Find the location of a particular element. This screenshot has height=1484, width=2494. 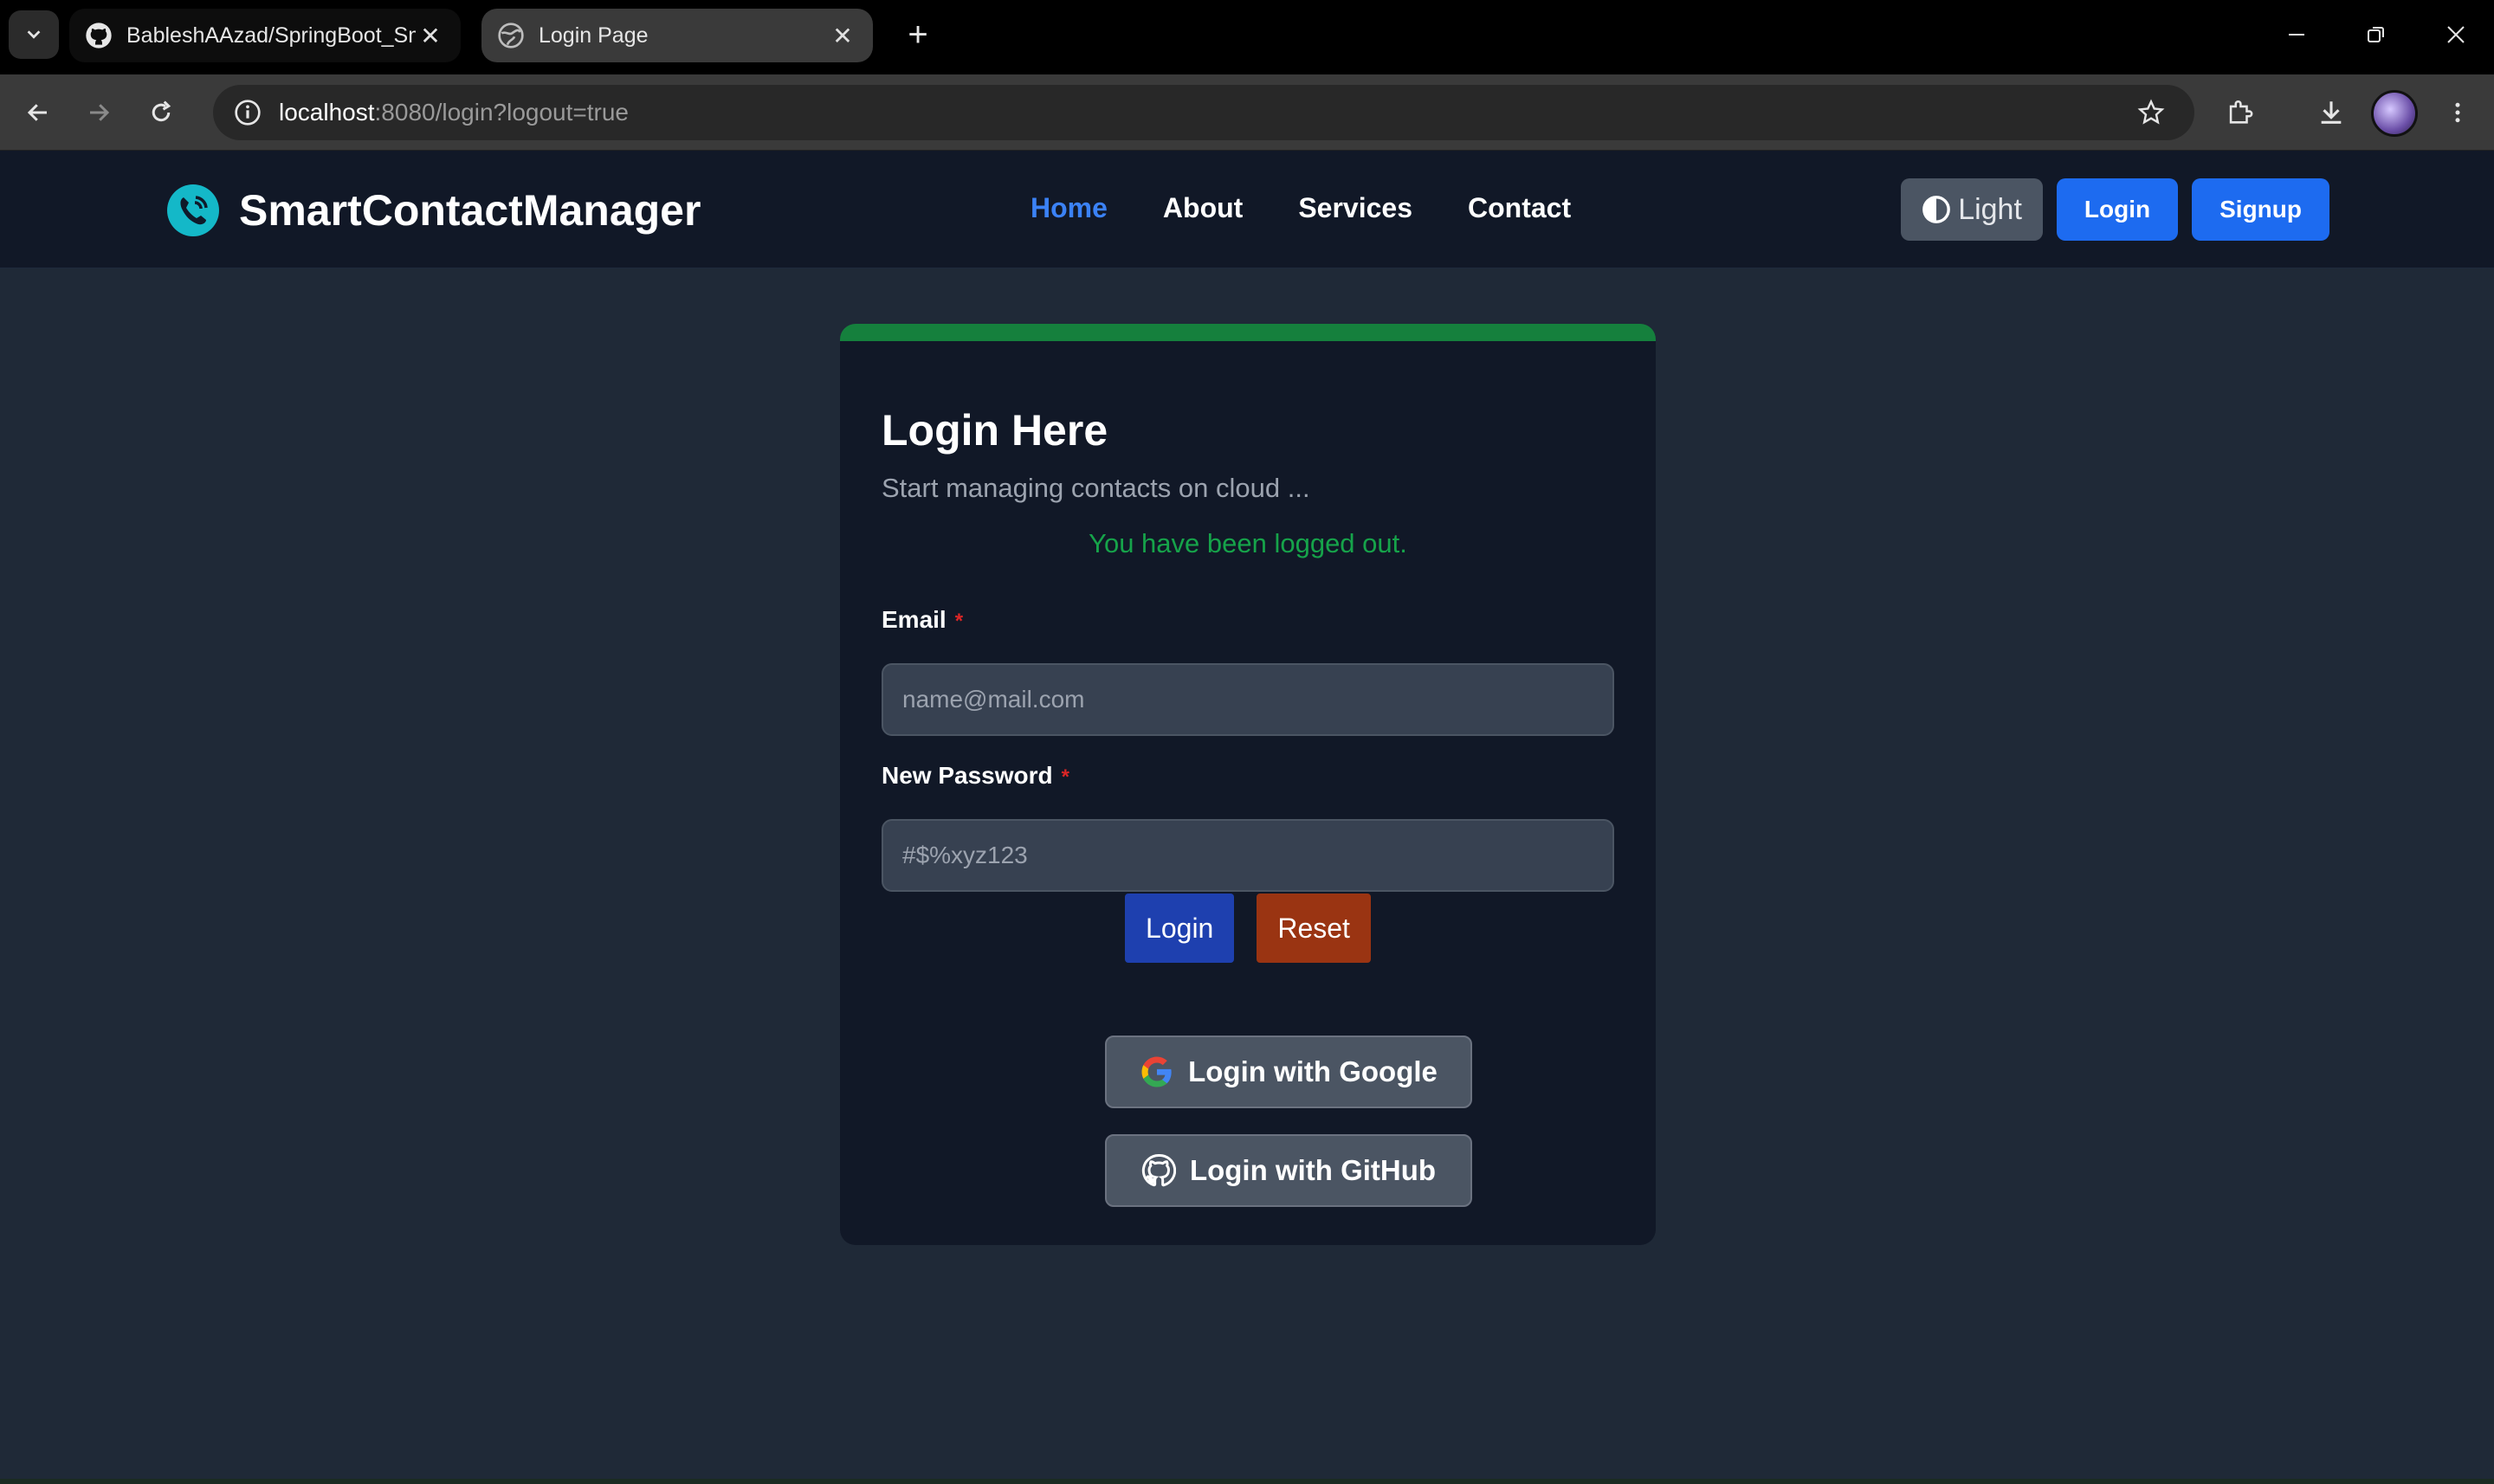

arrow-left-icon is located at coordinates (37, 112).